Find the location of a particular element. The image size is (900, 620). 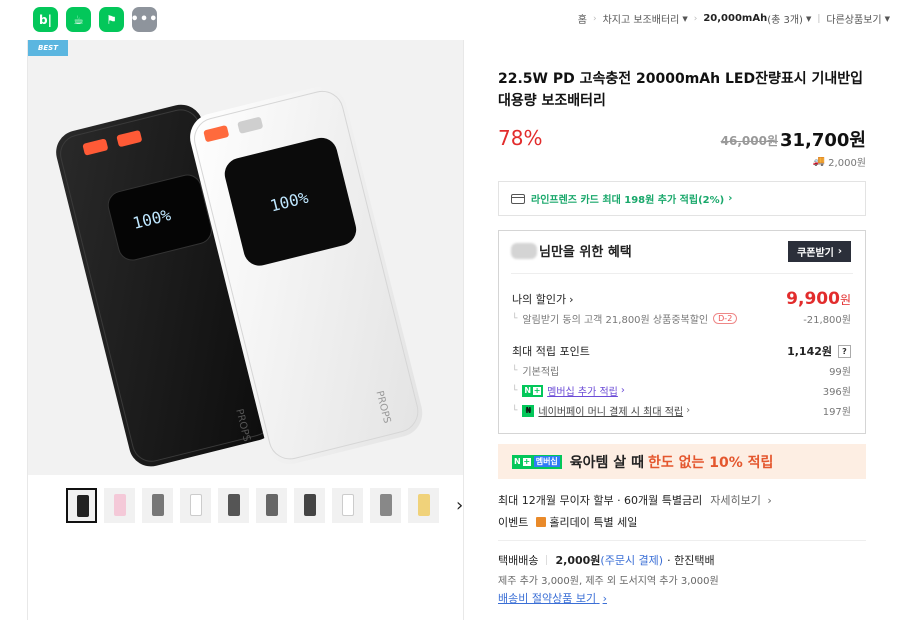

membership-points: └ N + 멤버십 추가 적립 › is located at coordinates (568, 390).